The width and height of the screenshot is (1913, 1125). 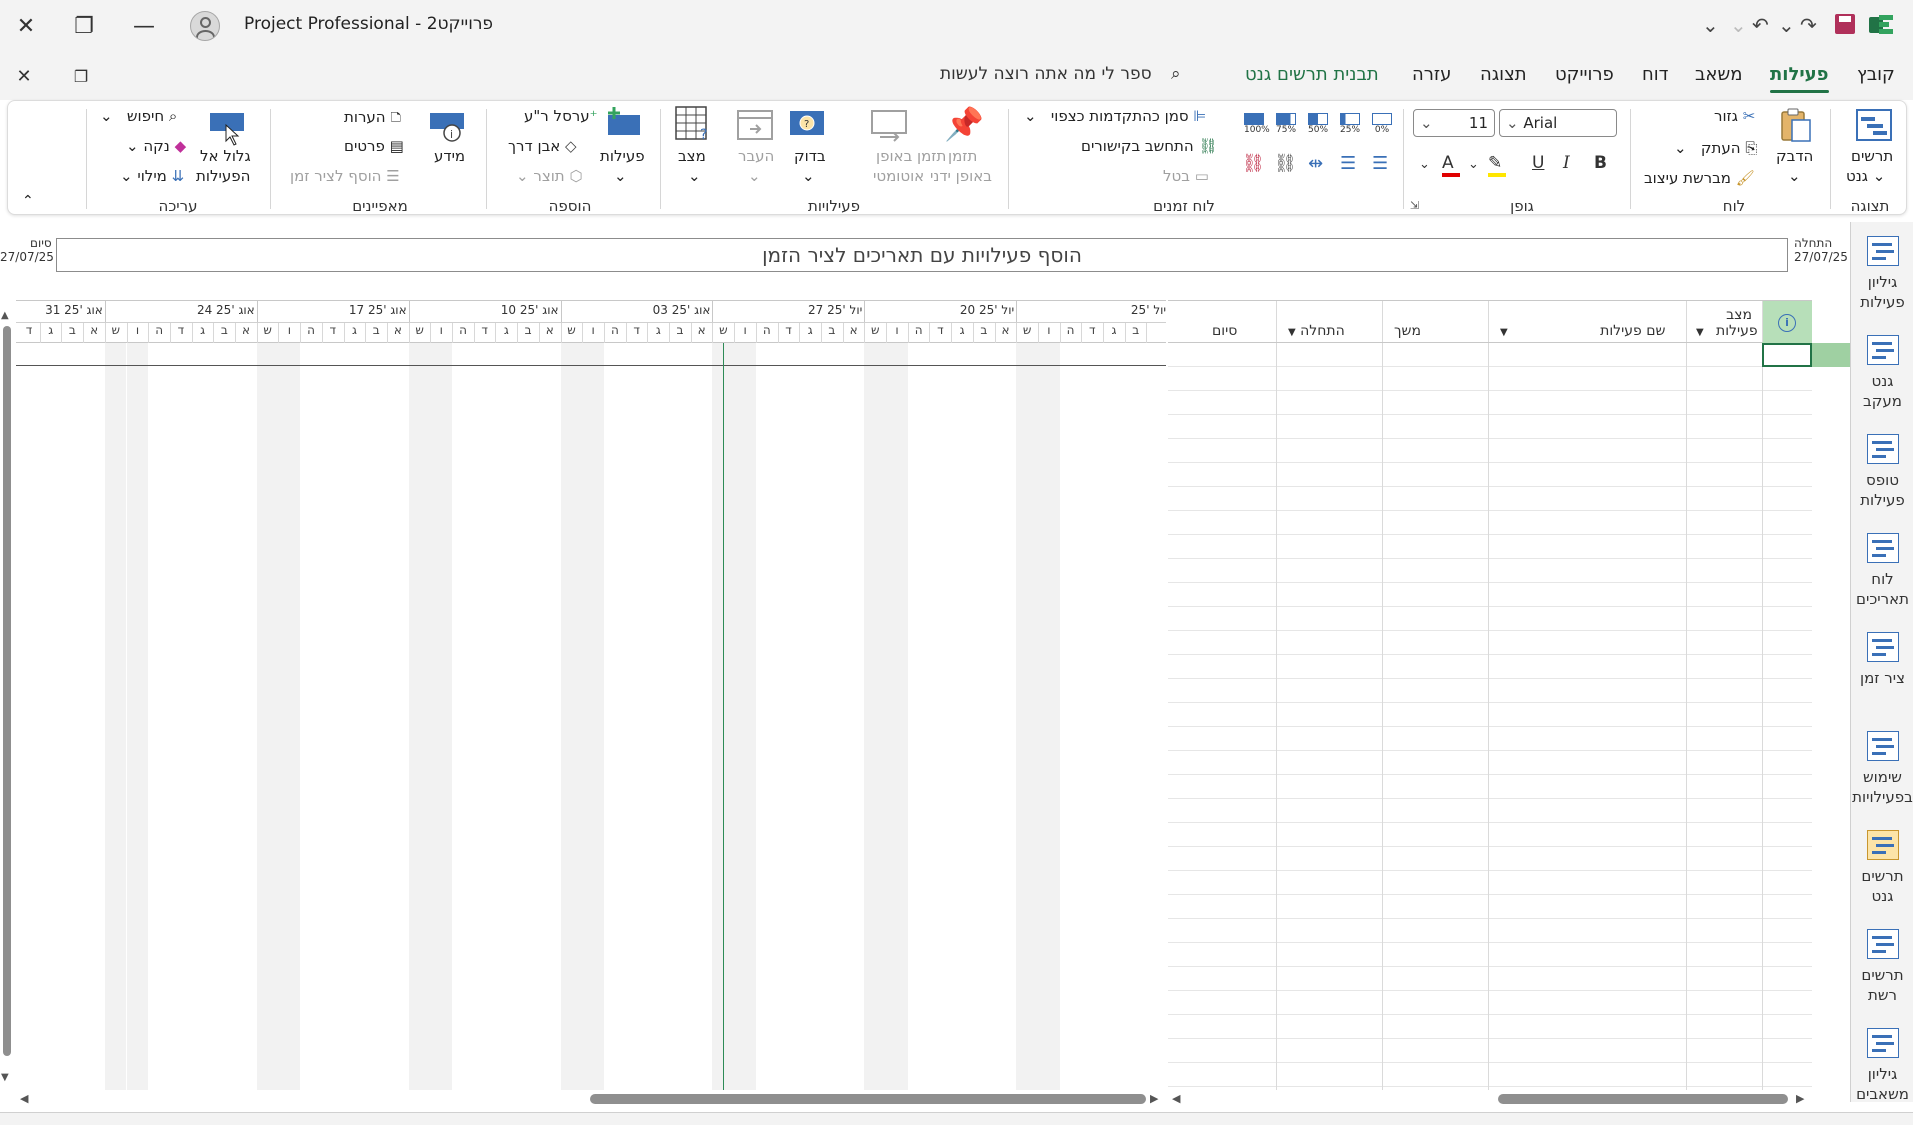 I want to click on grid-horizontal-scrollbar: ◀ ▶, so click(x=1490, y=1099).